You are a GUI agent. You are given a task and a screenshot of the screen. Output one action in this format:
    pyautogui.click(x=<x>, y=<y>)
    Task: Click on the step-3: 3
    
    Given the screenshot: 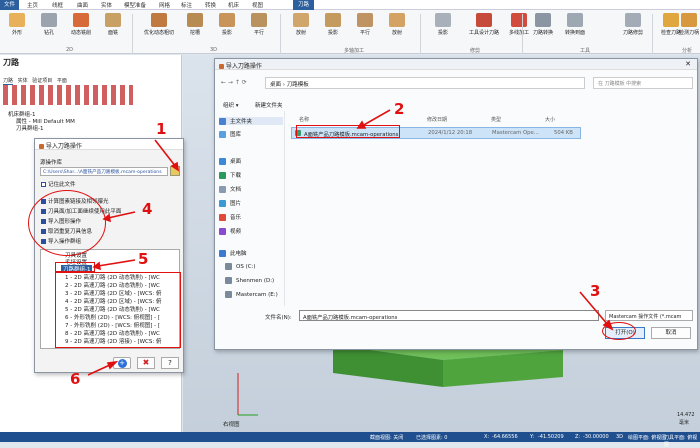 What is the action you would take?
    pyautogui.click(x=595, y=291)
    